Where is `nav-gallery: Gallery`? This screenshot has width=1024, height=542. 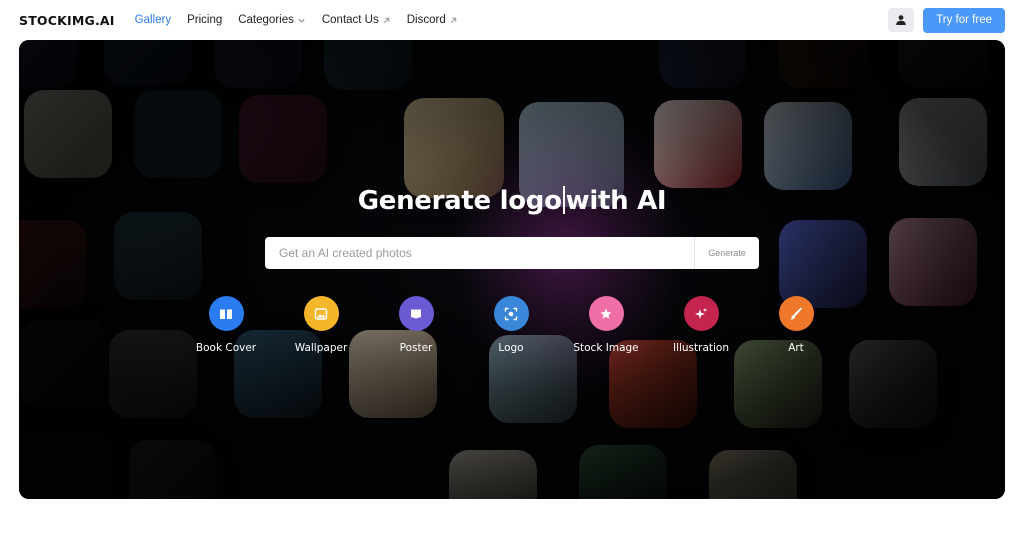
nav-gallery: Gallery is located at coordinates (153, 20).